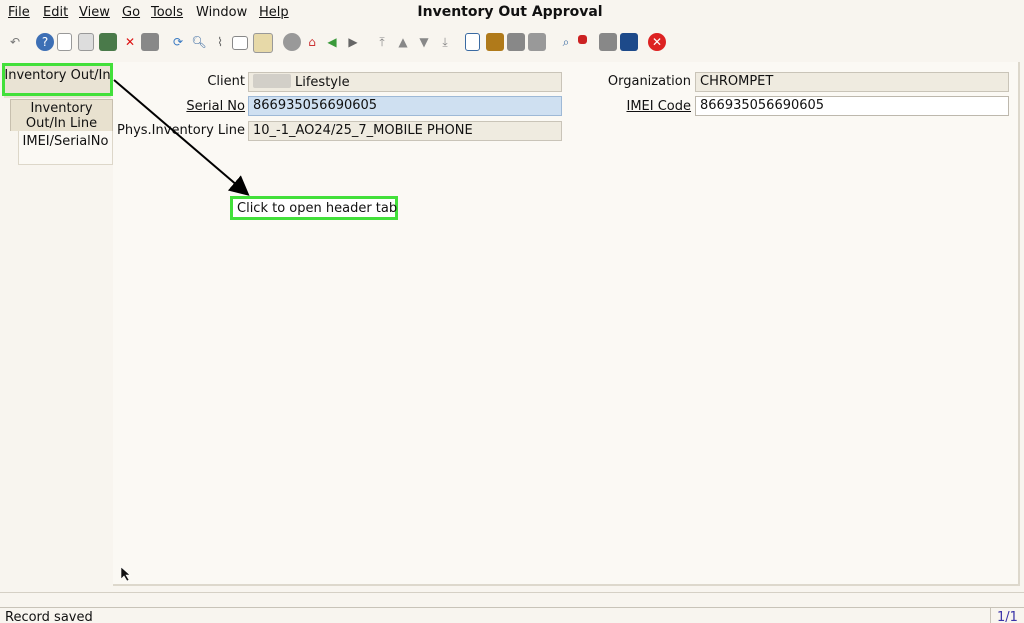  What do you see at coordinates (512, 615) in the screenshot?
I see `status-bar: Record saved 1/1` at bounding box center [512, 615].